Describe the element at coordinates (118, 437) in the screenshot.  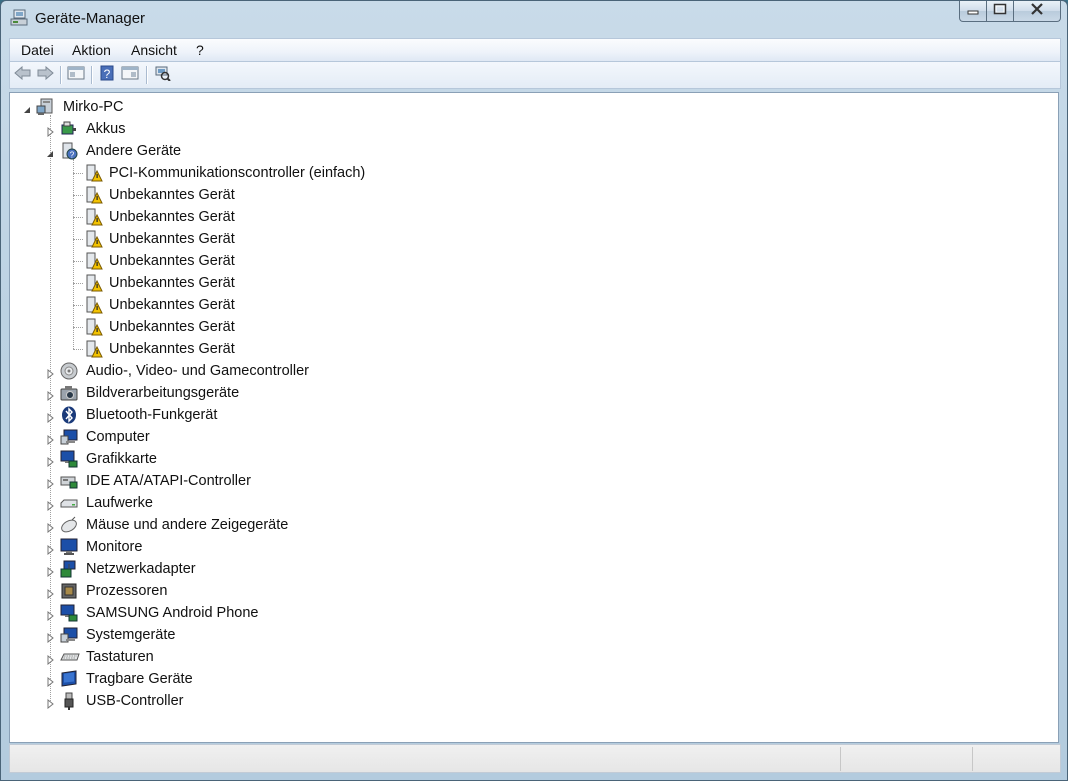
I see `tree-item-label: Computer` at that location.